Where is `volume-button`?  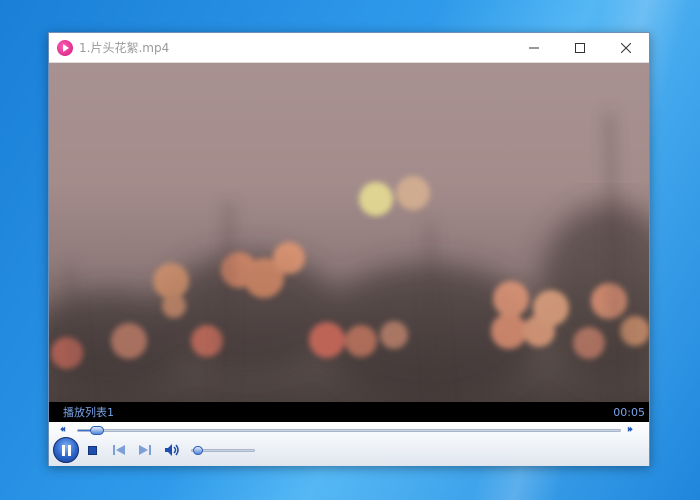
volume-button is located at coordinates (173, 450).